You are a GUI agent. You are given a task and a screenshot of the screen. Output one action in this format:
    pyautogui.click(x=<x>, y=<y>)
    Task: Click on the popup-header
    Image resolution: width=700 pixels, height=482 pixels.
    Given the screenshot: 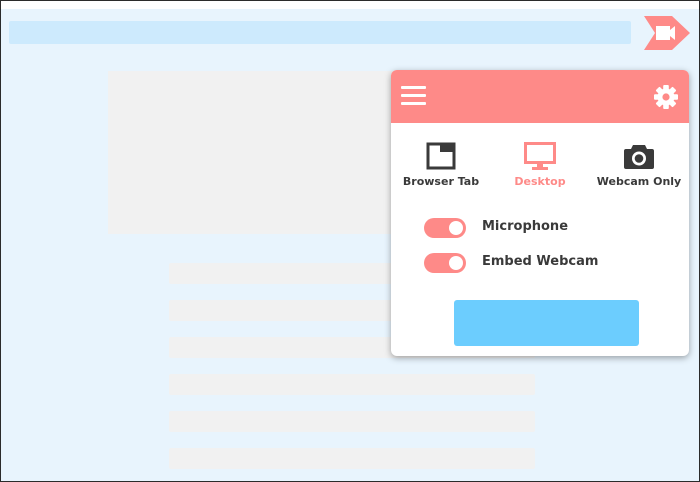 What is the action you would take?
    pyautogui.click(x=540, y=96)
    